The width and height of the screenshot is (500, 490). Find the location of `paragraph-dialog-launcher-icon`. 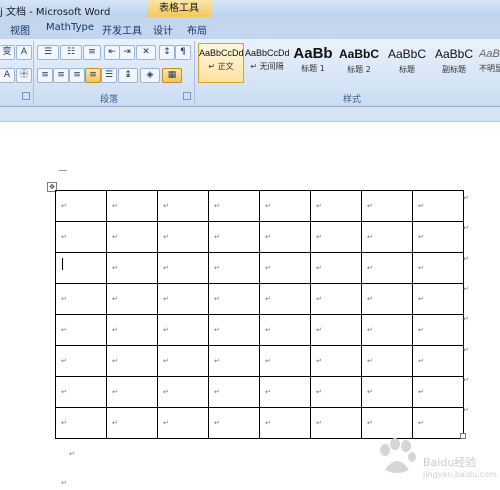

paragraph-dialog-launcher-icon is located at coordinates (187, 96).